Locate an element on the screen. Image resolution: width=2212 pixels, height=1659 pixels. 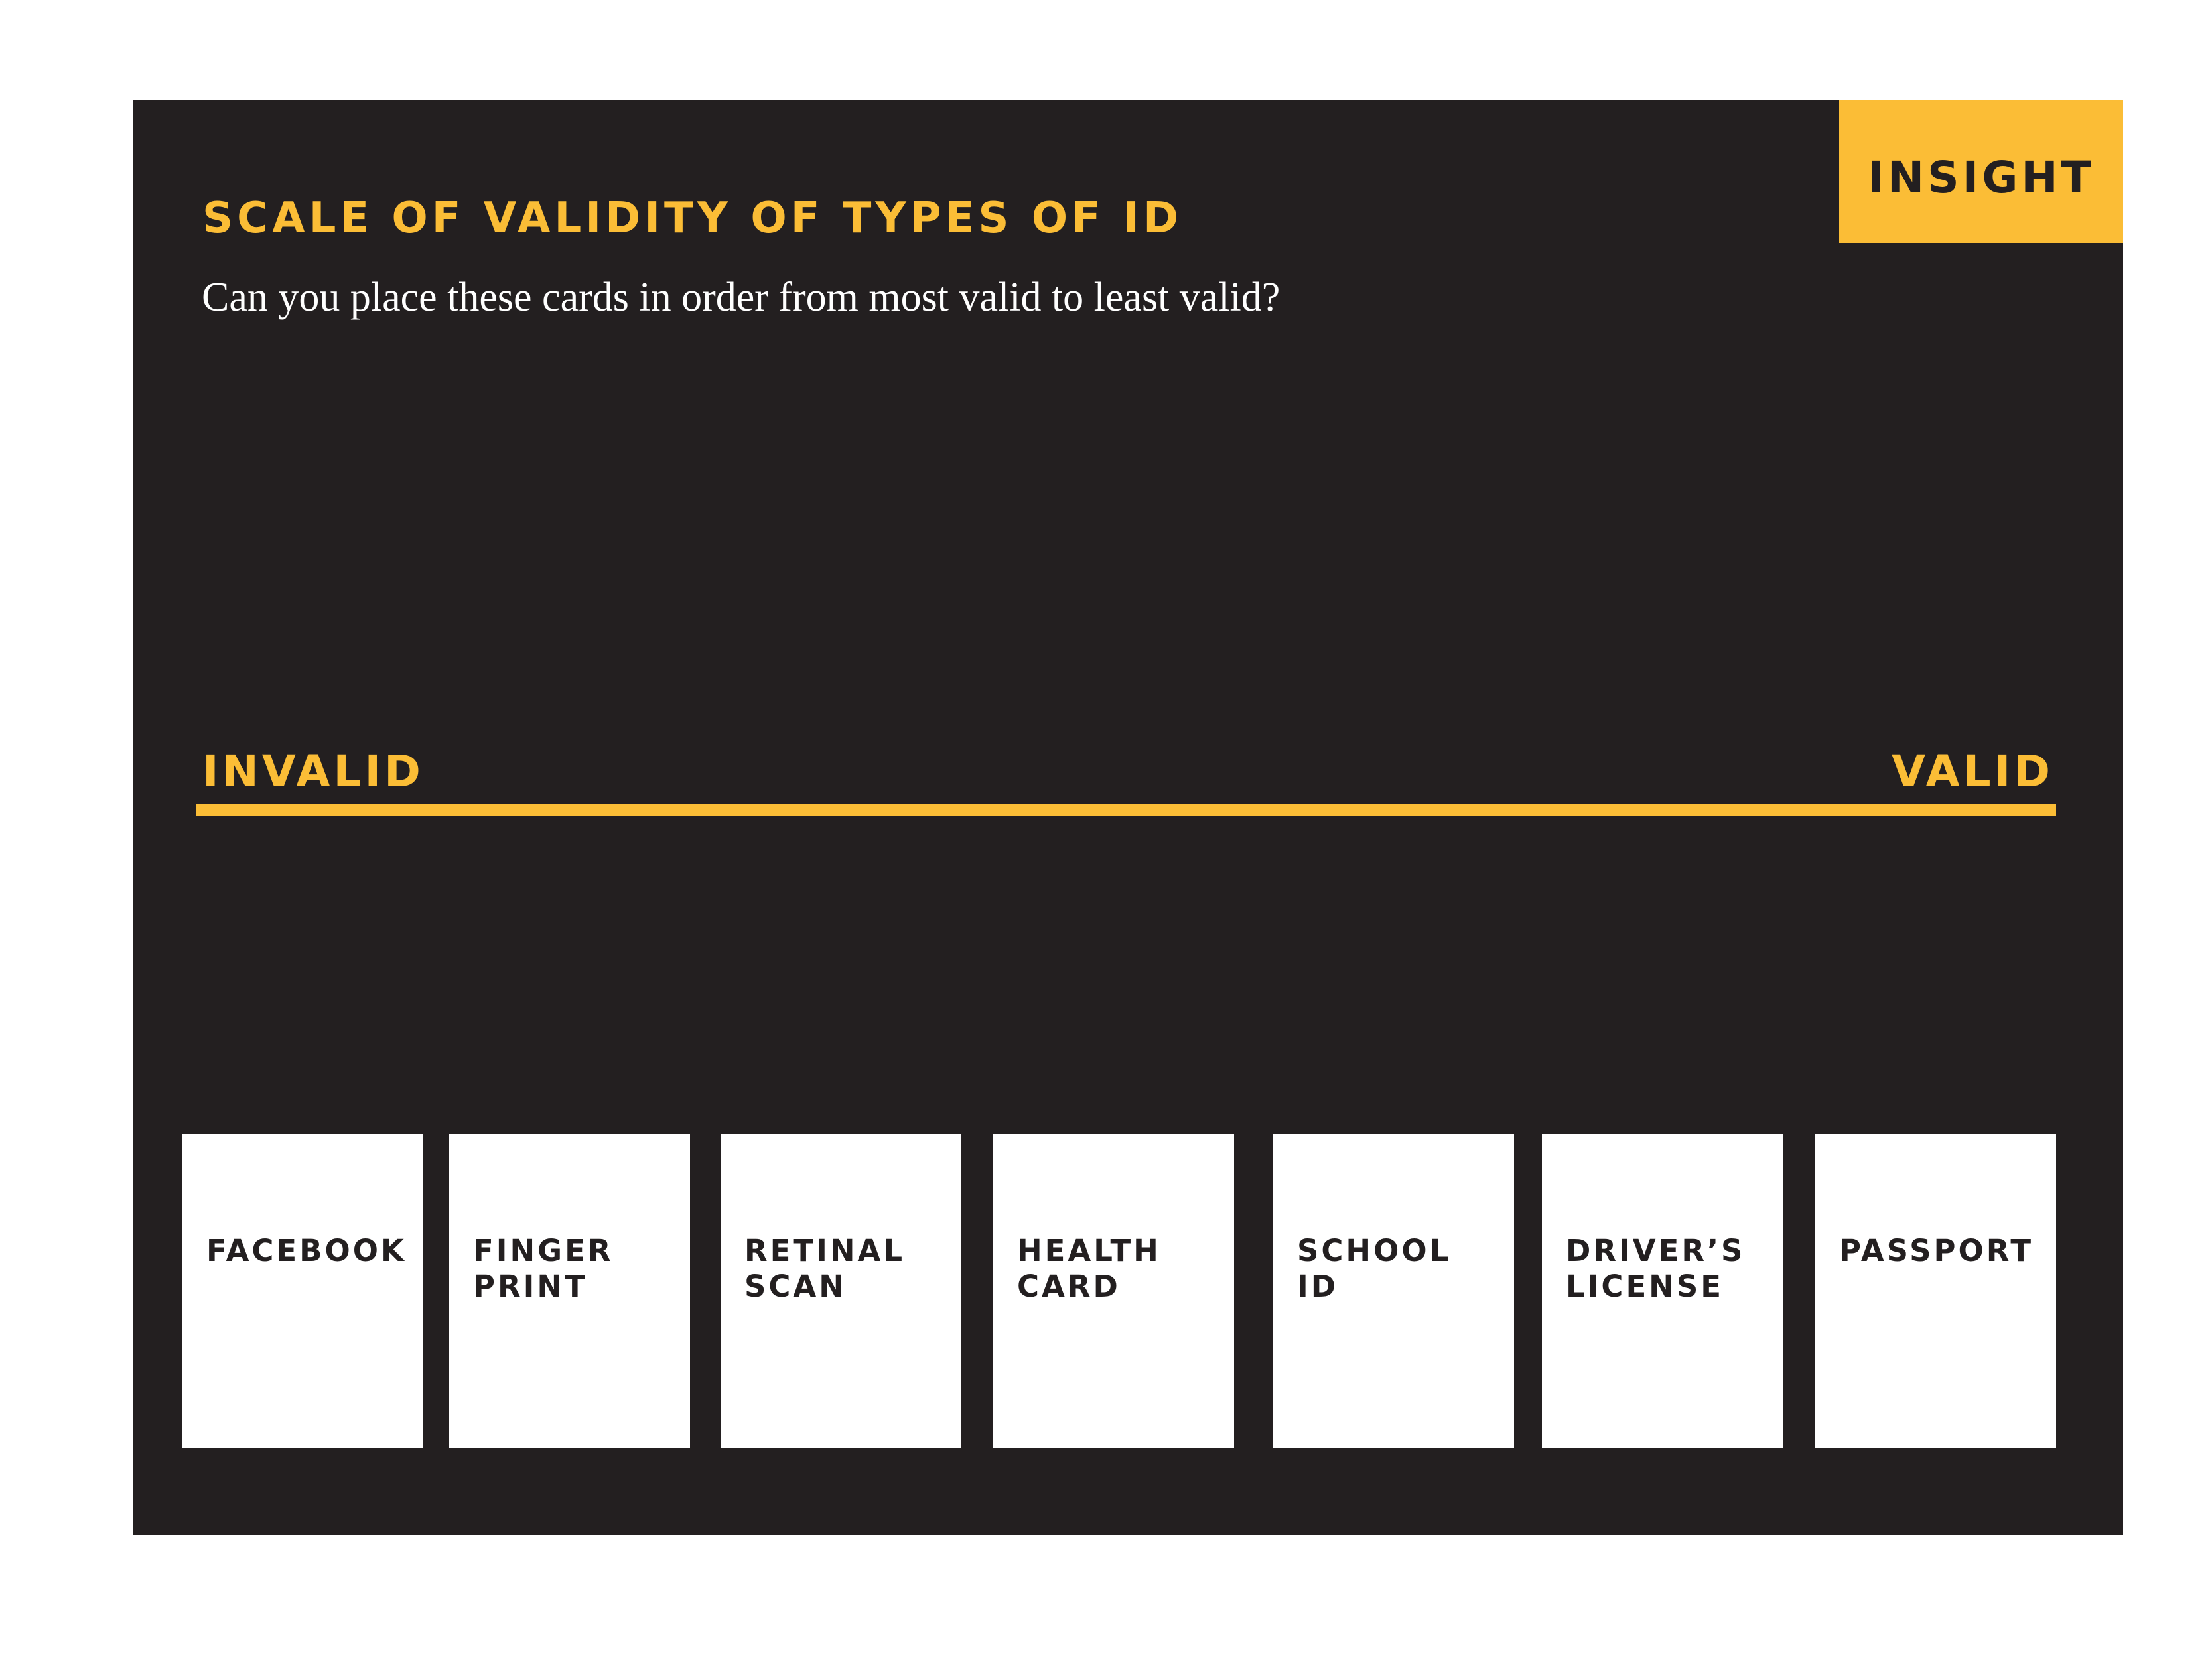
insight-tag: INSIGHT is located at coordinates (1981, 171).